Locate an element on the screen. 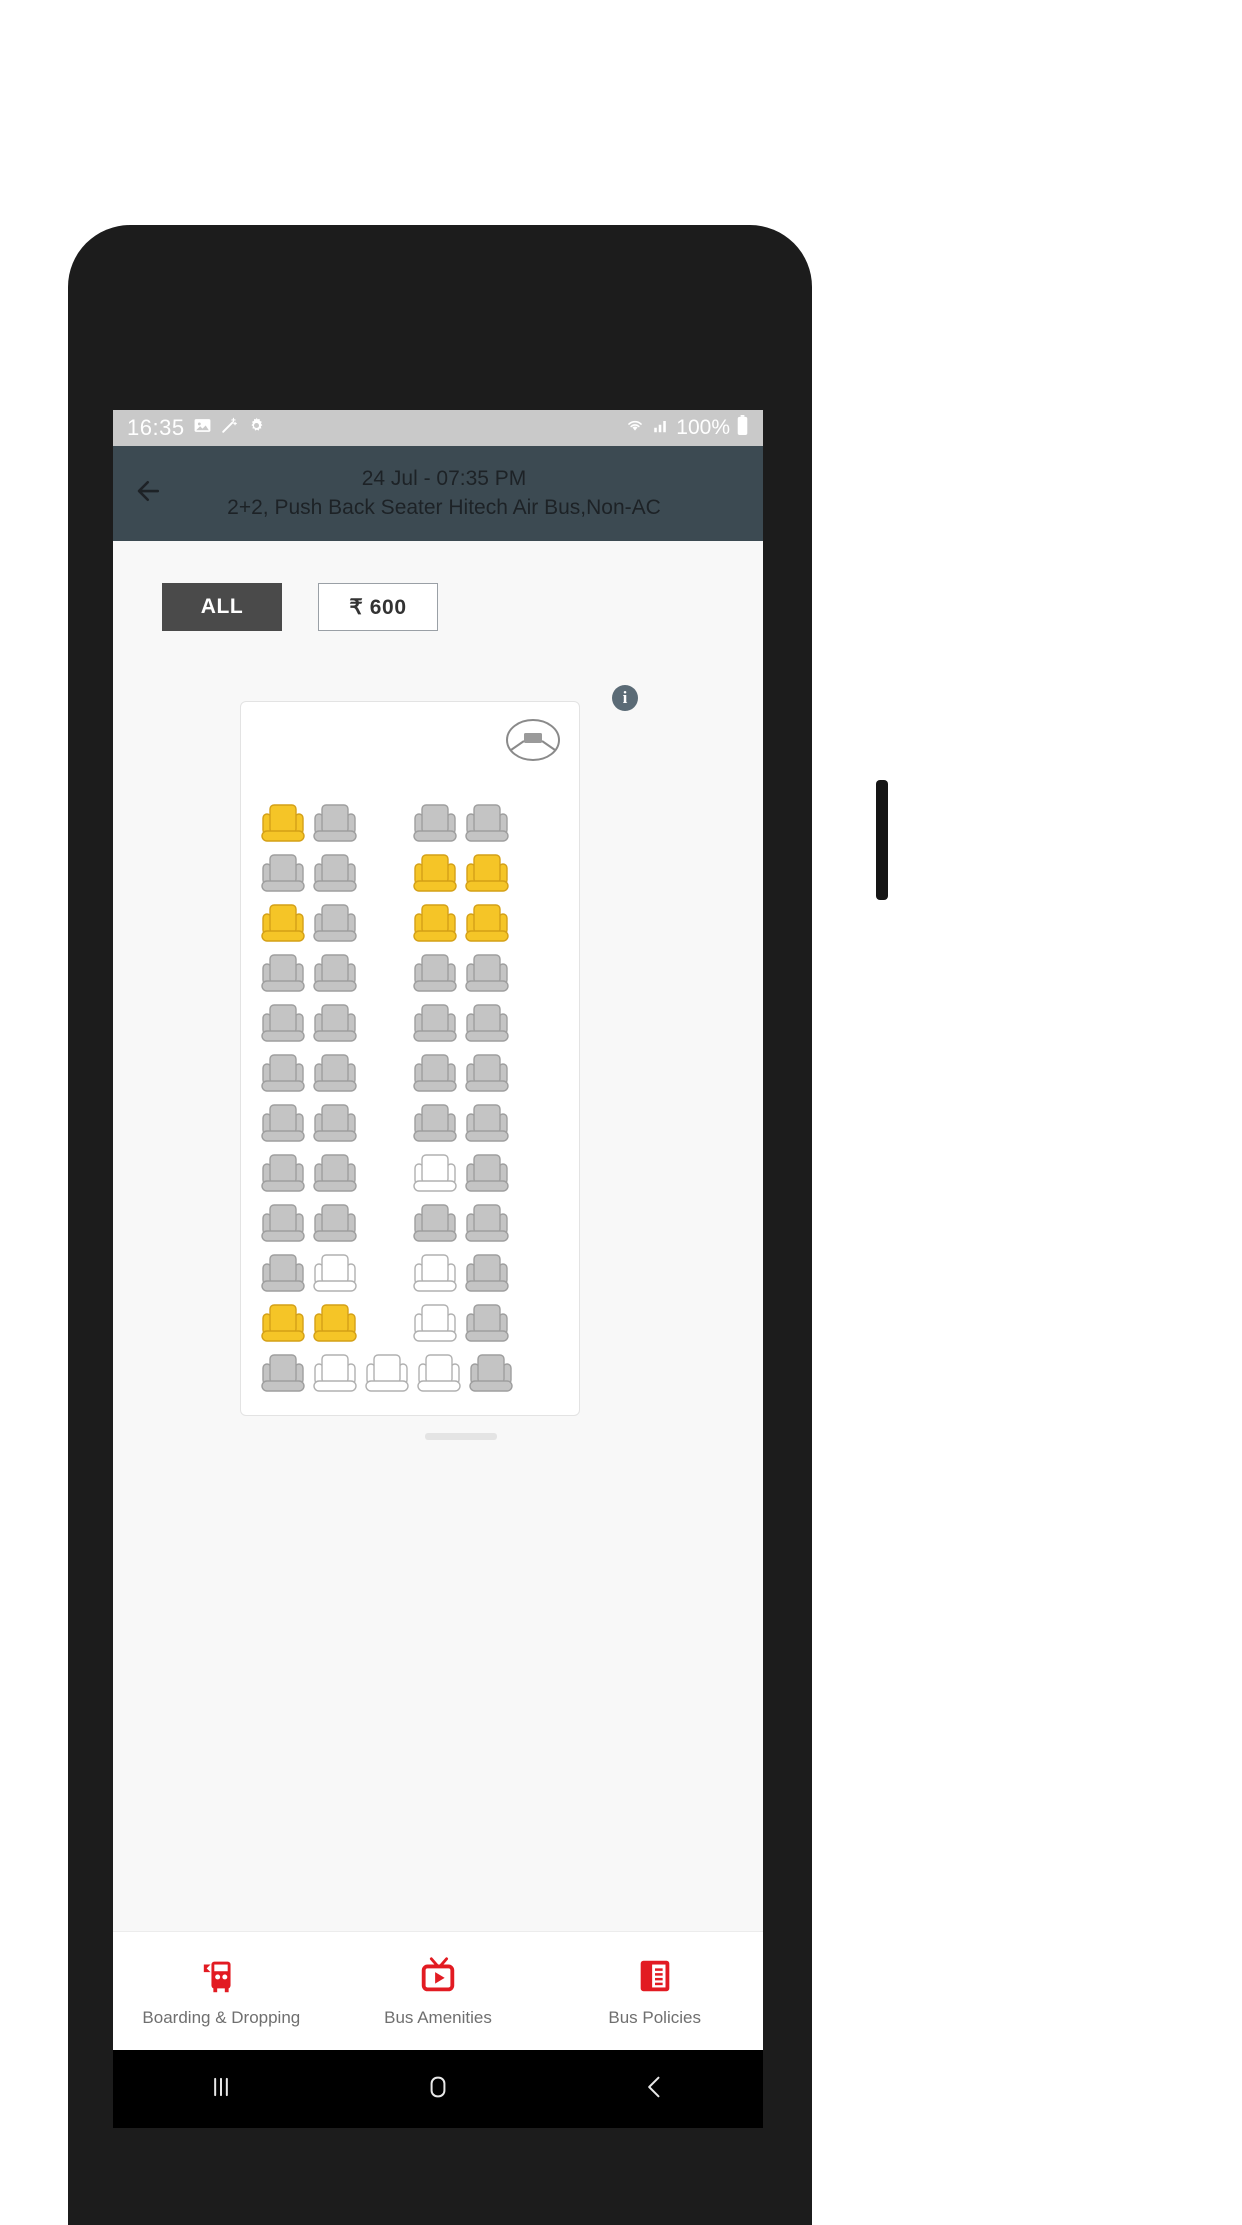 This screenshot has width=1242, height=2225. back-button is located at coordinates (654, 2089).